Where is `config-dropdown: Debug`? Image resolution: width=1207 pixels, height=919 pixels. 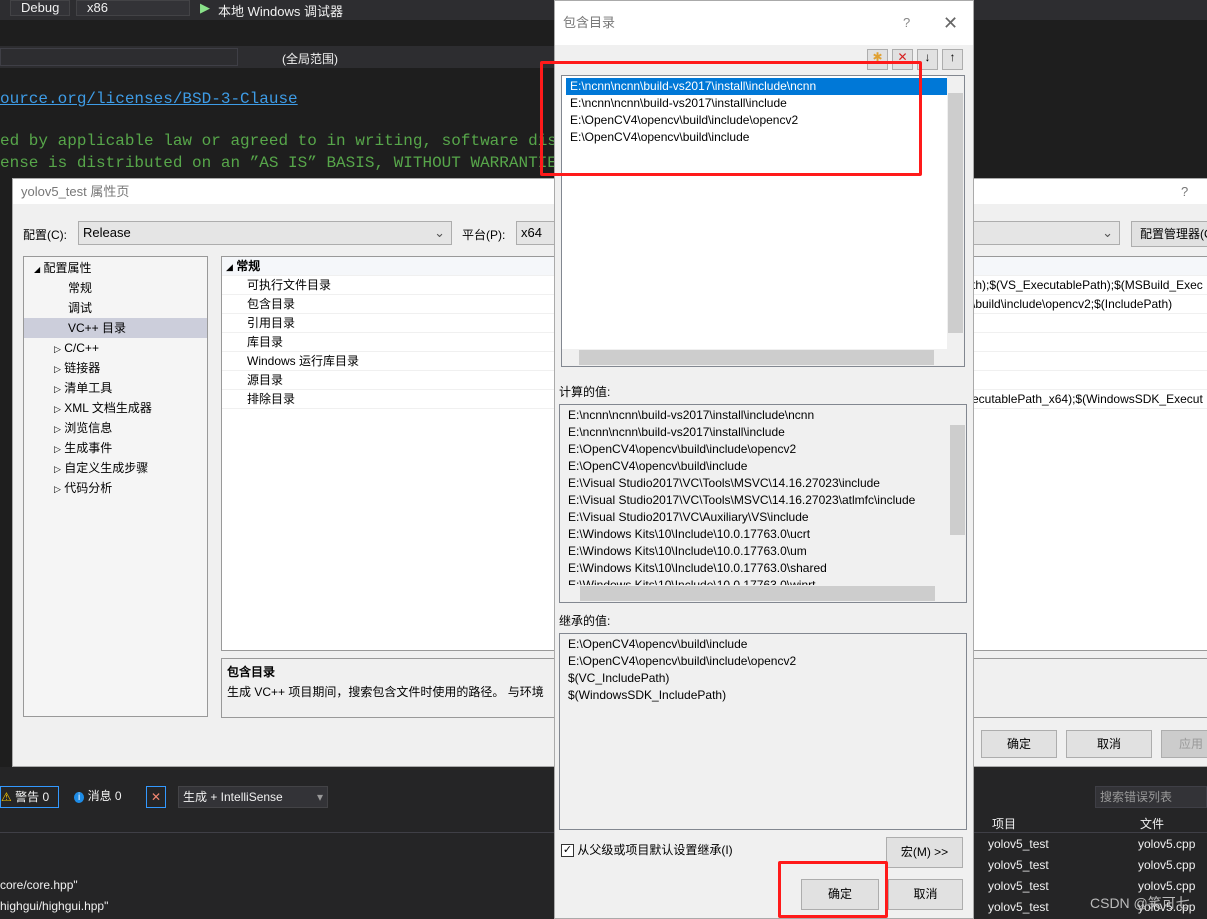 config-dropdown: Debug is located at coordinates (40, 8).